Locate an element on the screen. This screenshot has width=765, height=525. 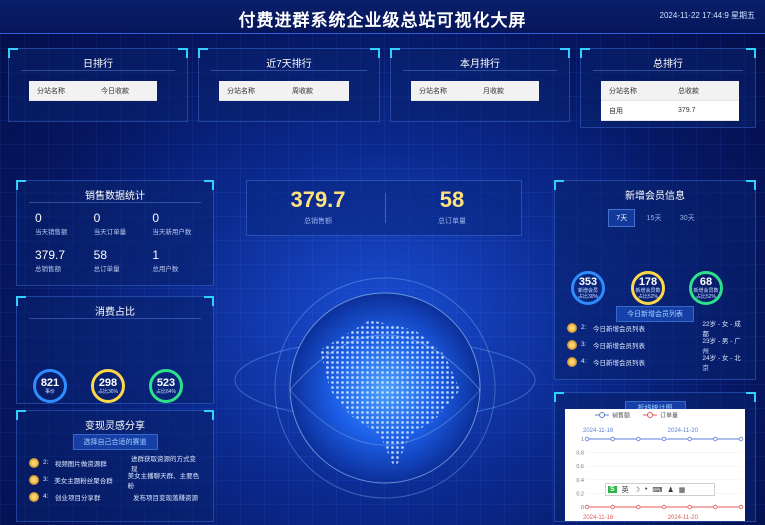
list-item: 4: 今日新增会员列表 24岁 - 女 - 北京 is located at coordinates (657, 362).